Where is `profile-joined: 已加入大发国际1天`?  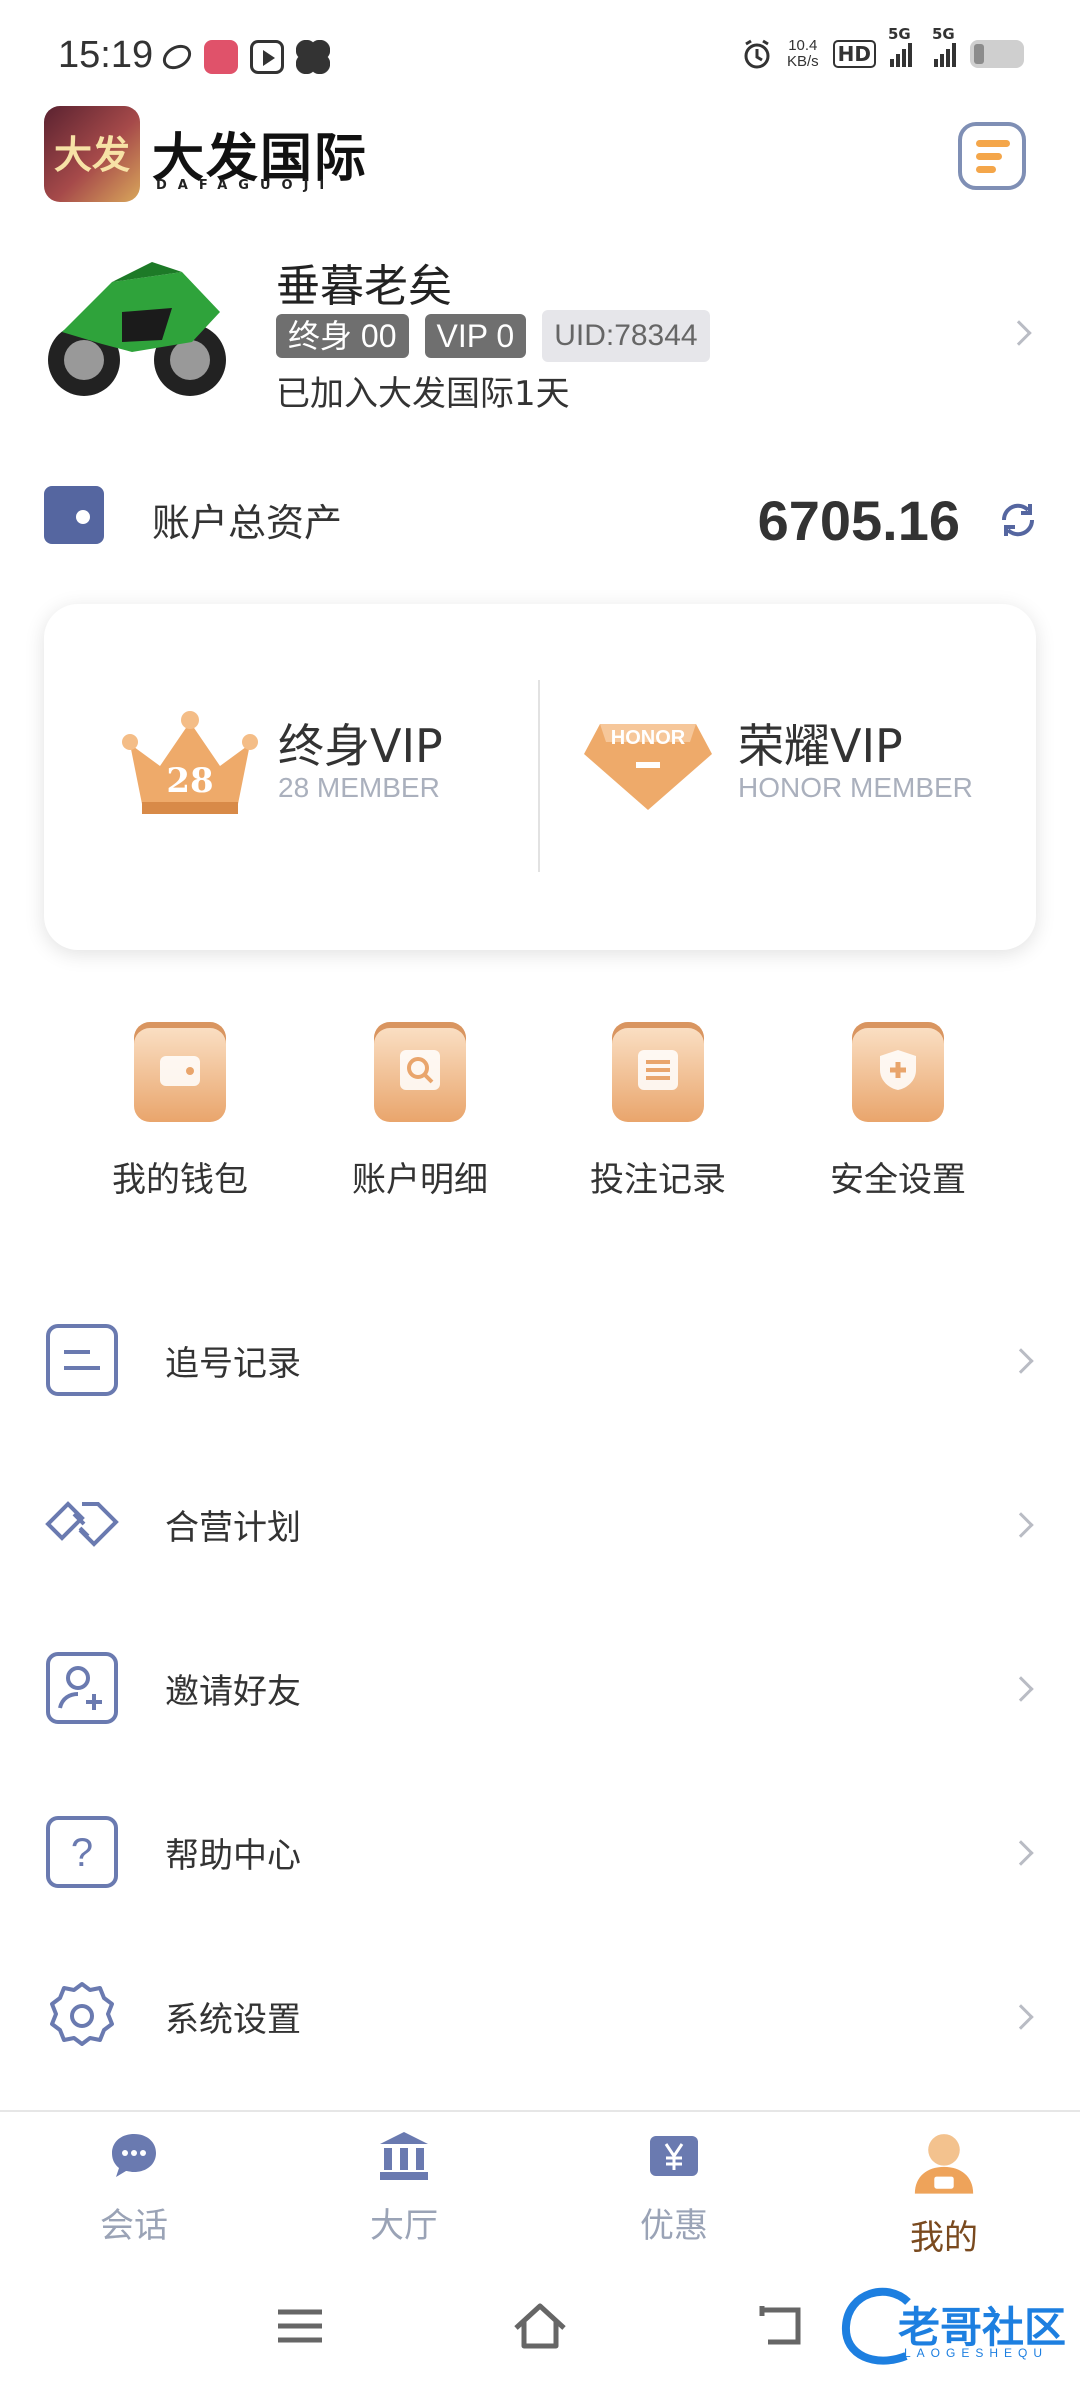
profile-joined: 已加入大发国际1天 is located at coordinates (423, 394).